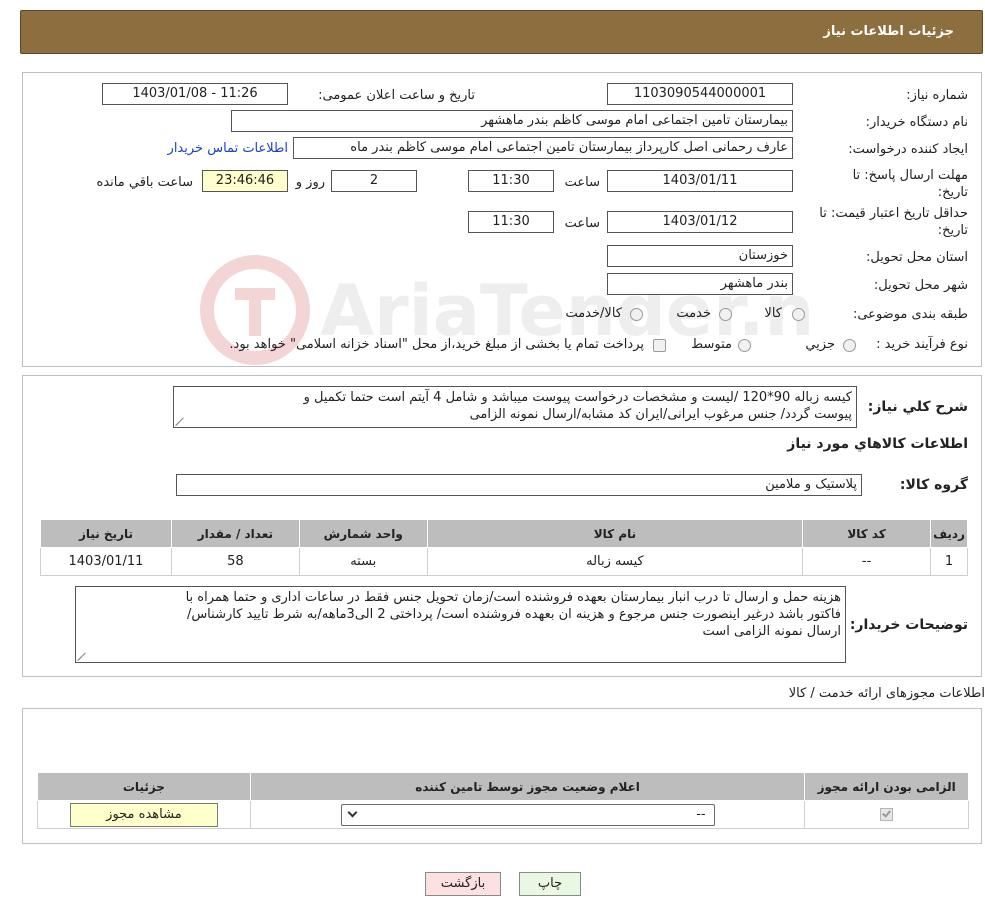  I want to click on col-permit-required: الزامی بودن ارائه مجوز, so click(886, 786).